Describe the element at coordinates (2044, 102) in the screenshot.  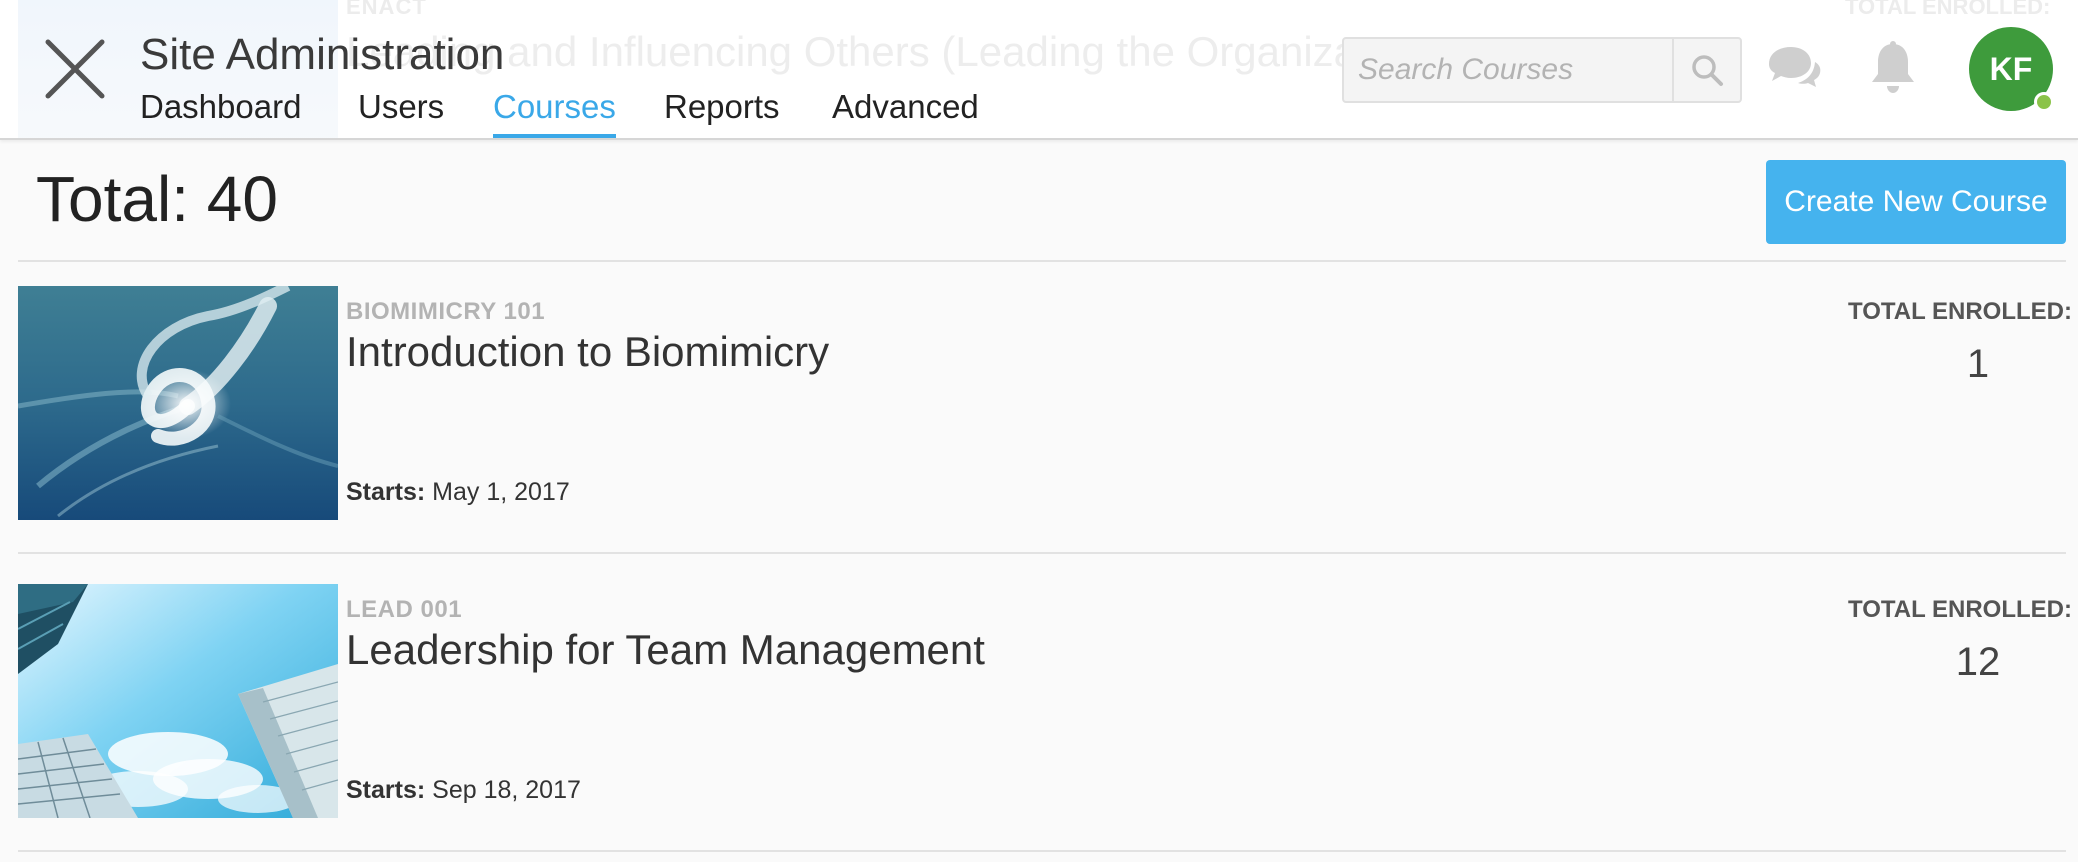
I see `online-status-indicator` at that location.